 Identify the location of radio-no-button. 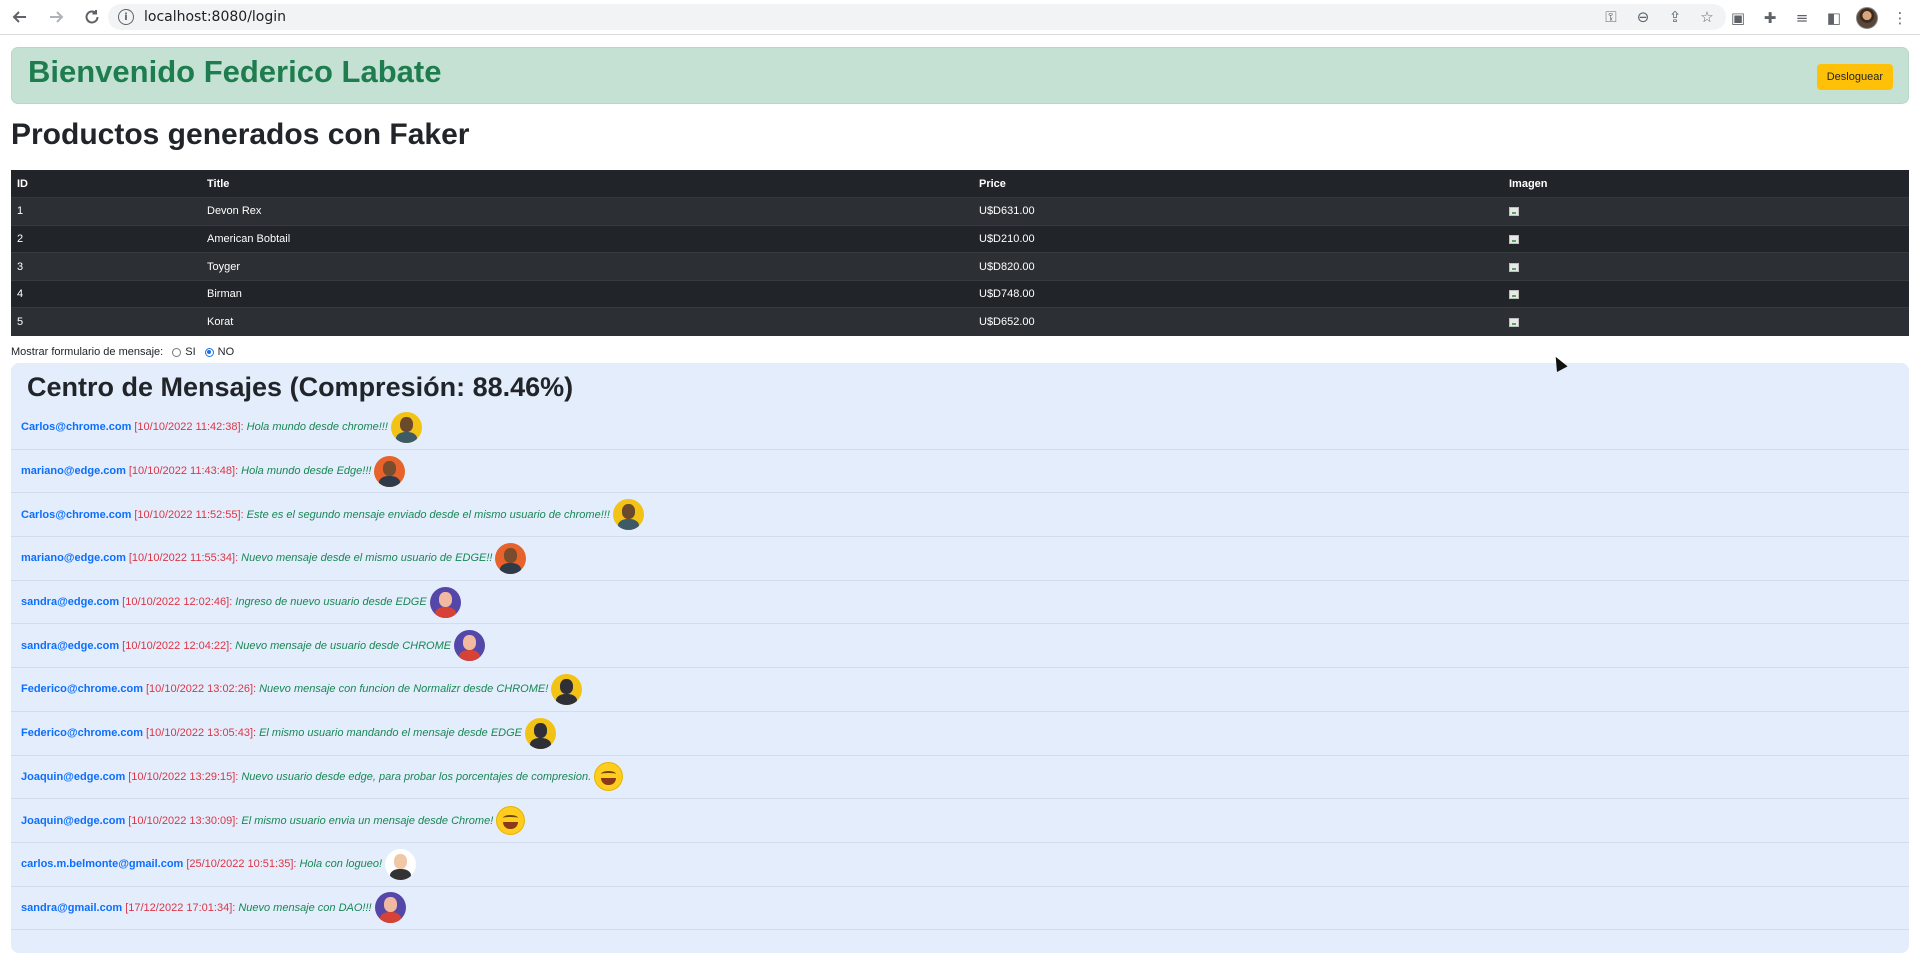
(209, 352).